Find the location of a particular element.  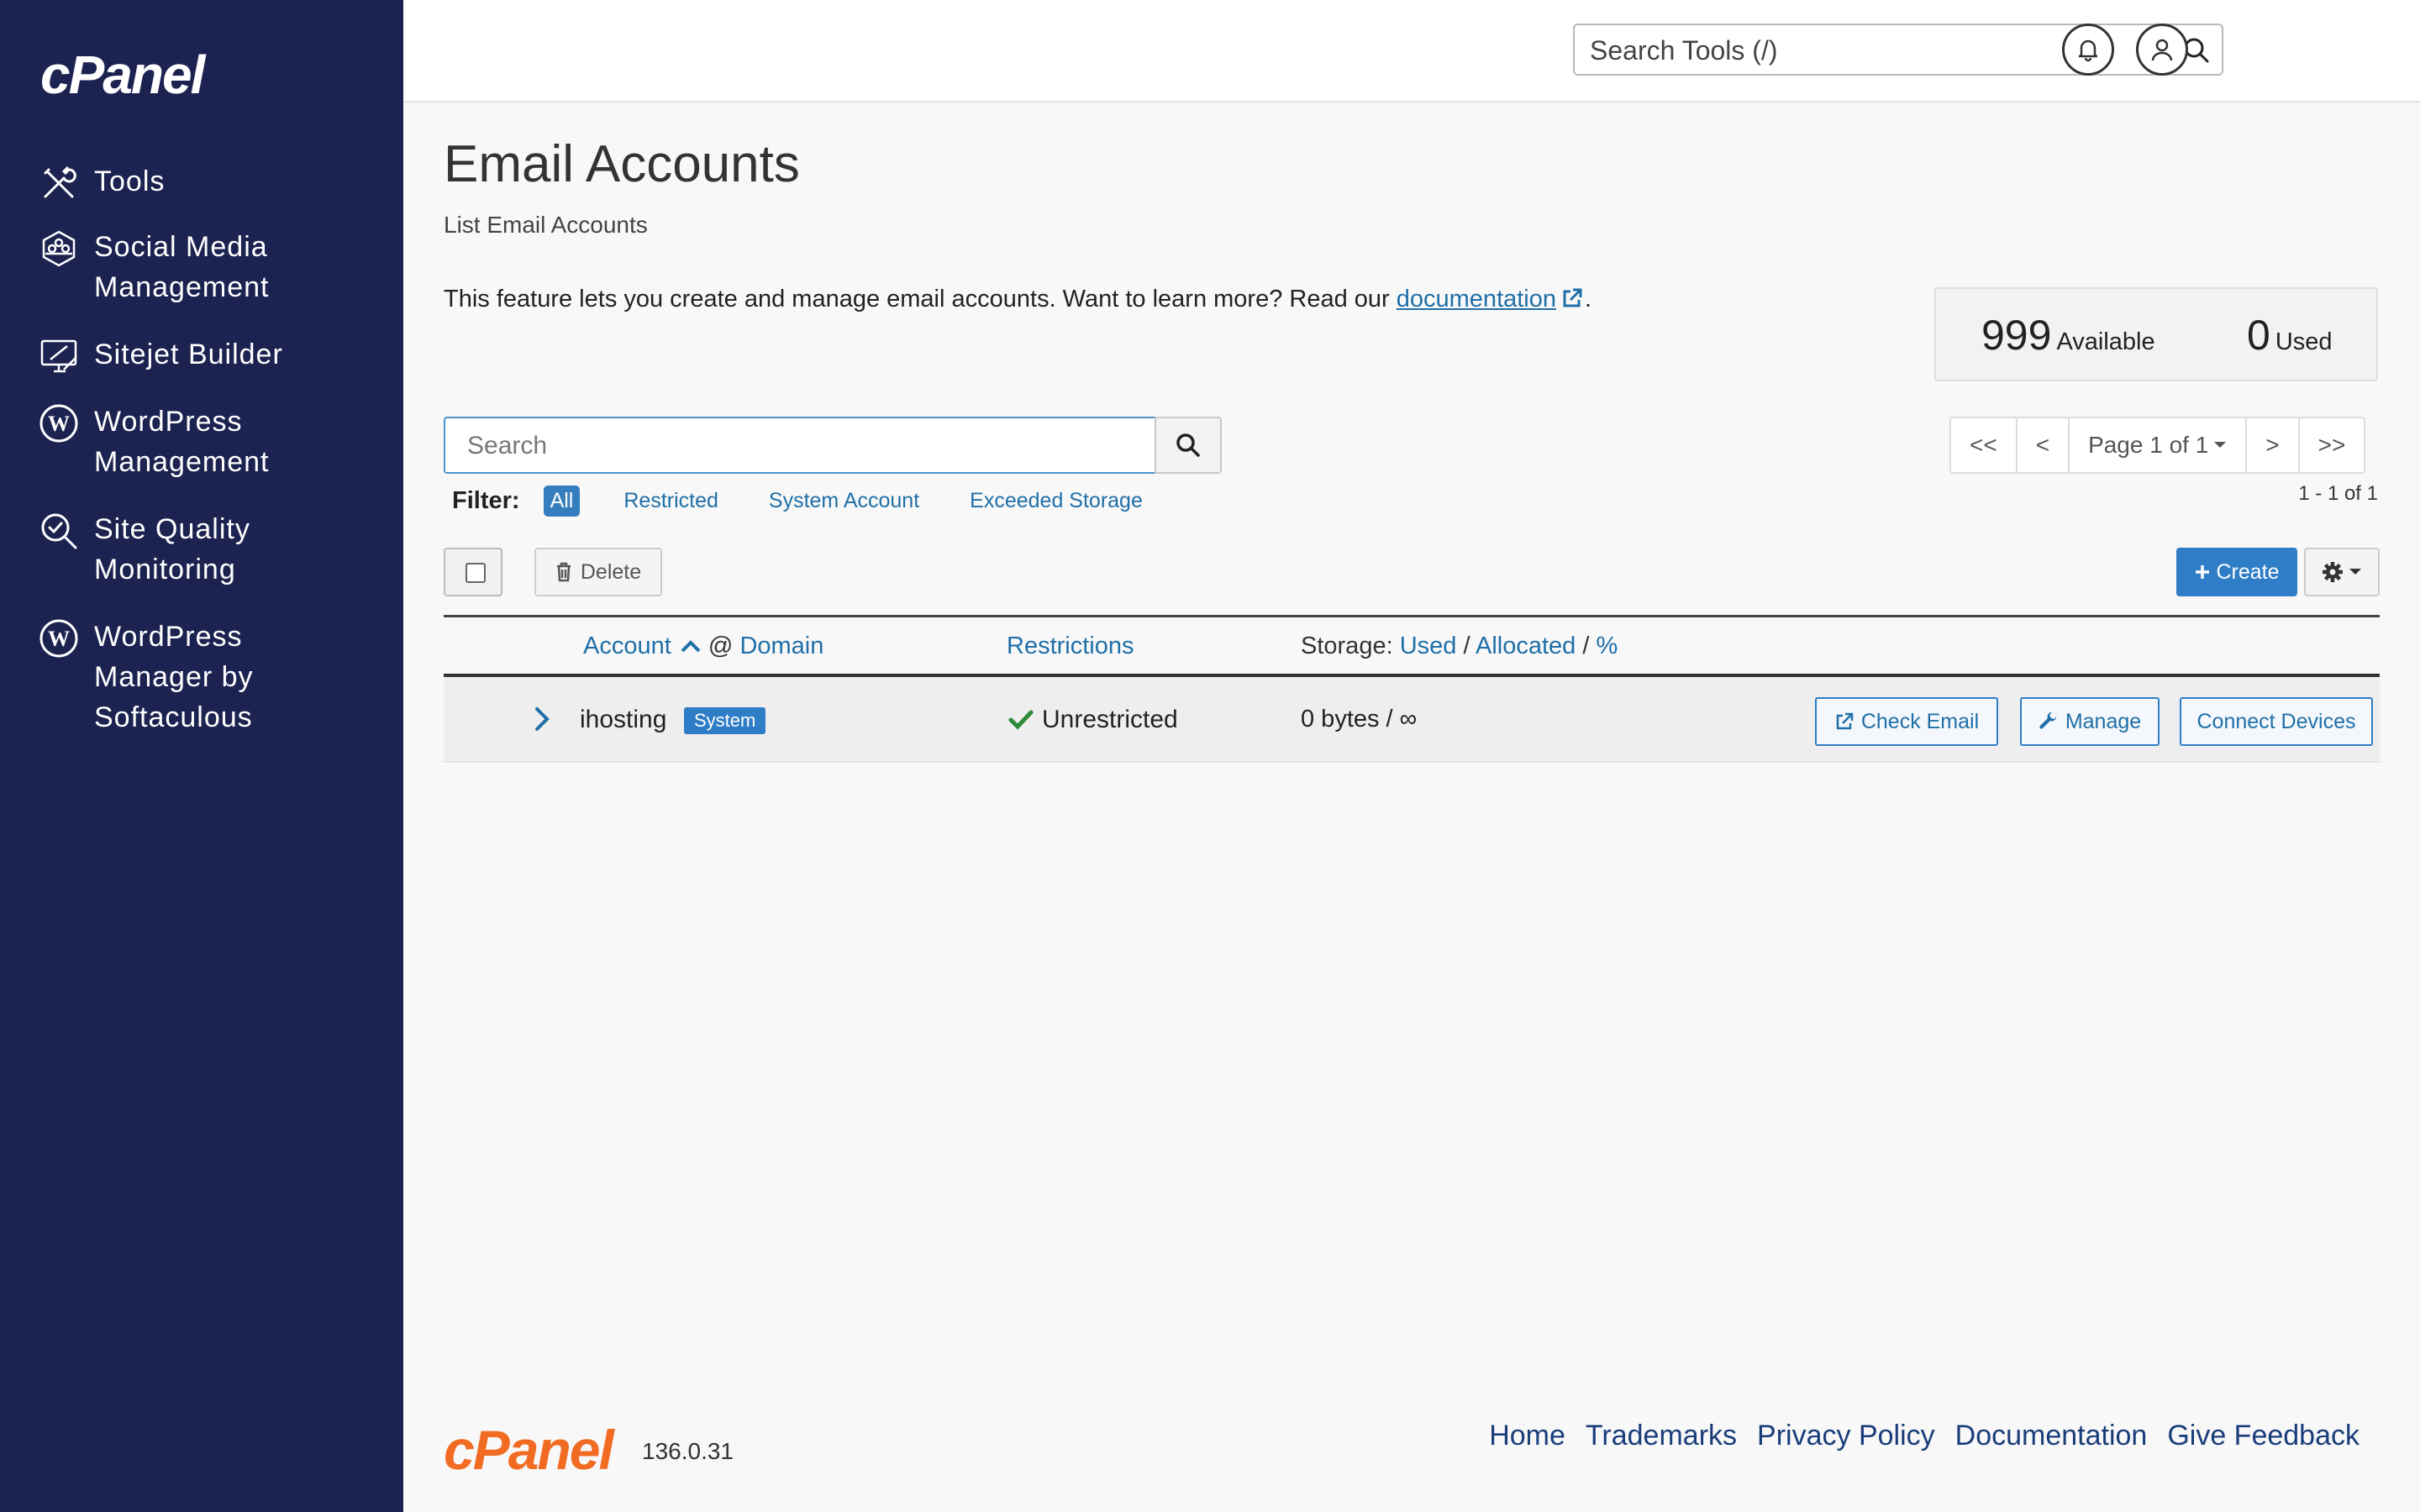

page-title: Email Accounts is located at coordinates (622, 164).